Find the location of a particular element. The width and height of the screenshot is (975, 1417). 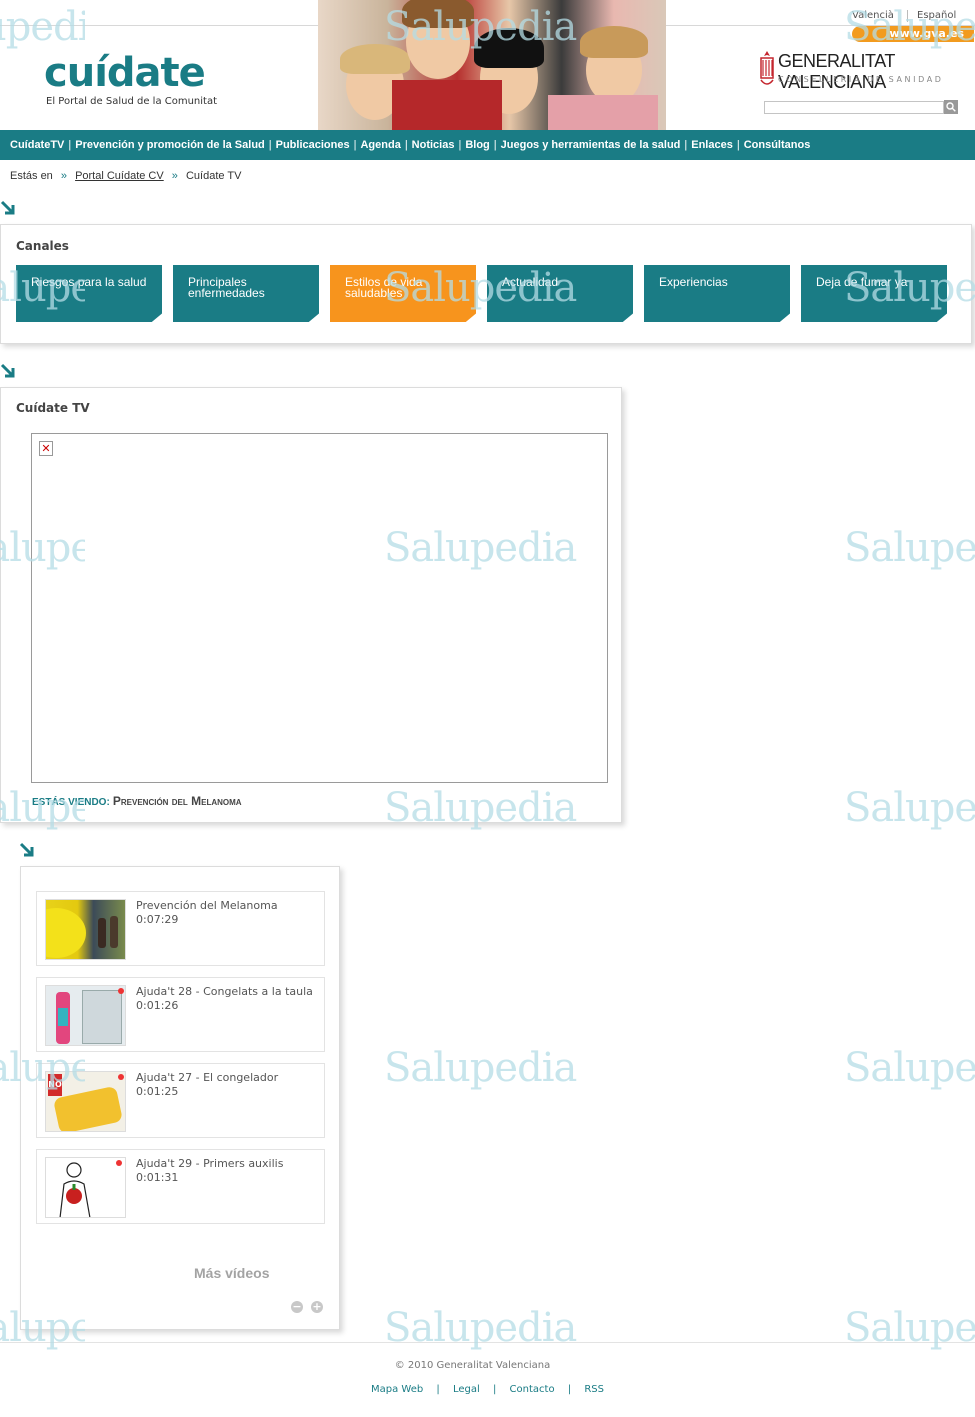

video-duration: 0:01:31 is located at coordinates (157, 1177).